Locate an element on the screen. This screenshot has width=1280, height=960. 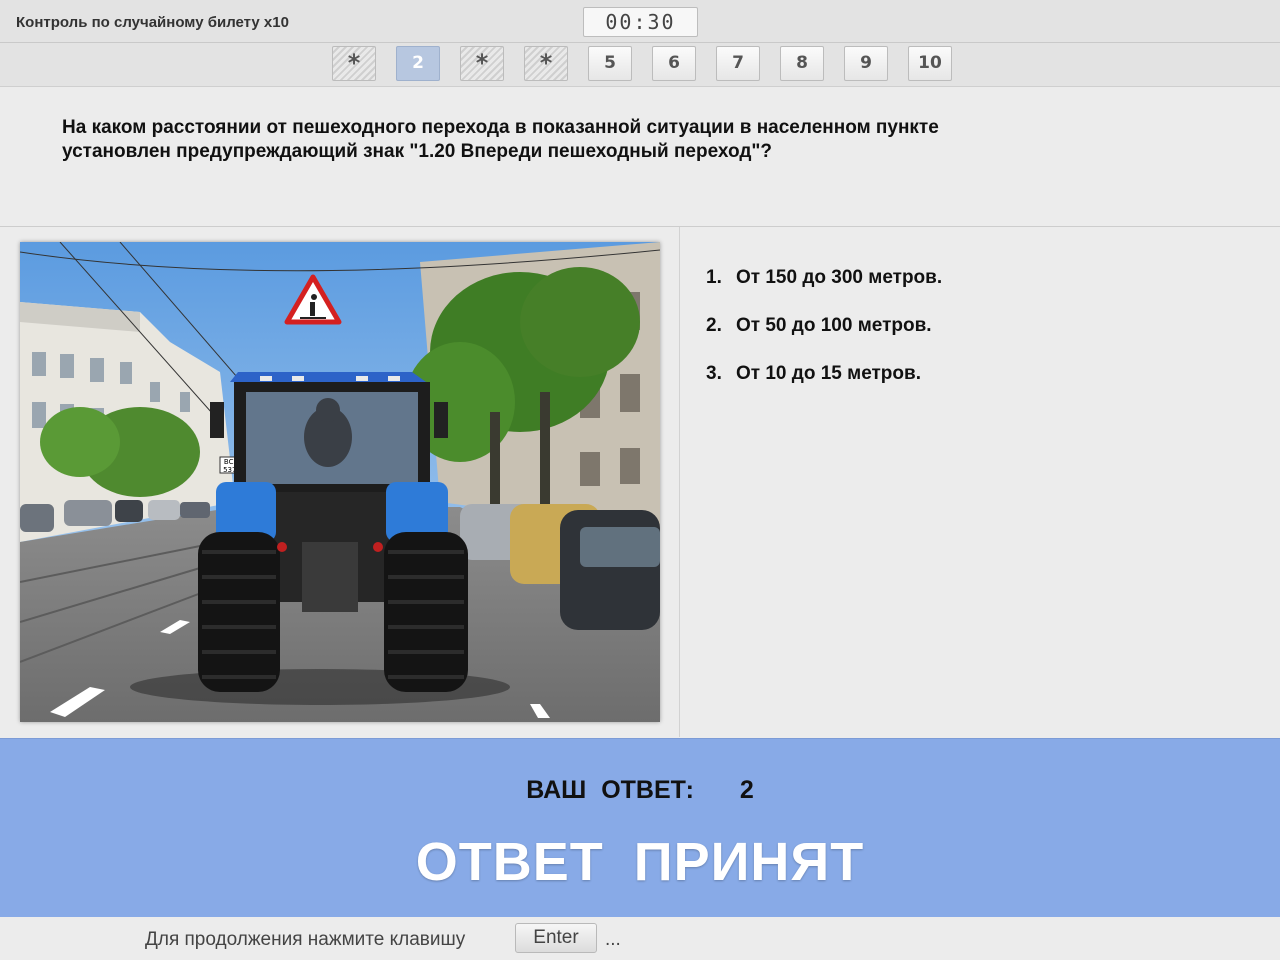
answer-text: От 150 до 300 метров. is located at coordinates (839, 277).